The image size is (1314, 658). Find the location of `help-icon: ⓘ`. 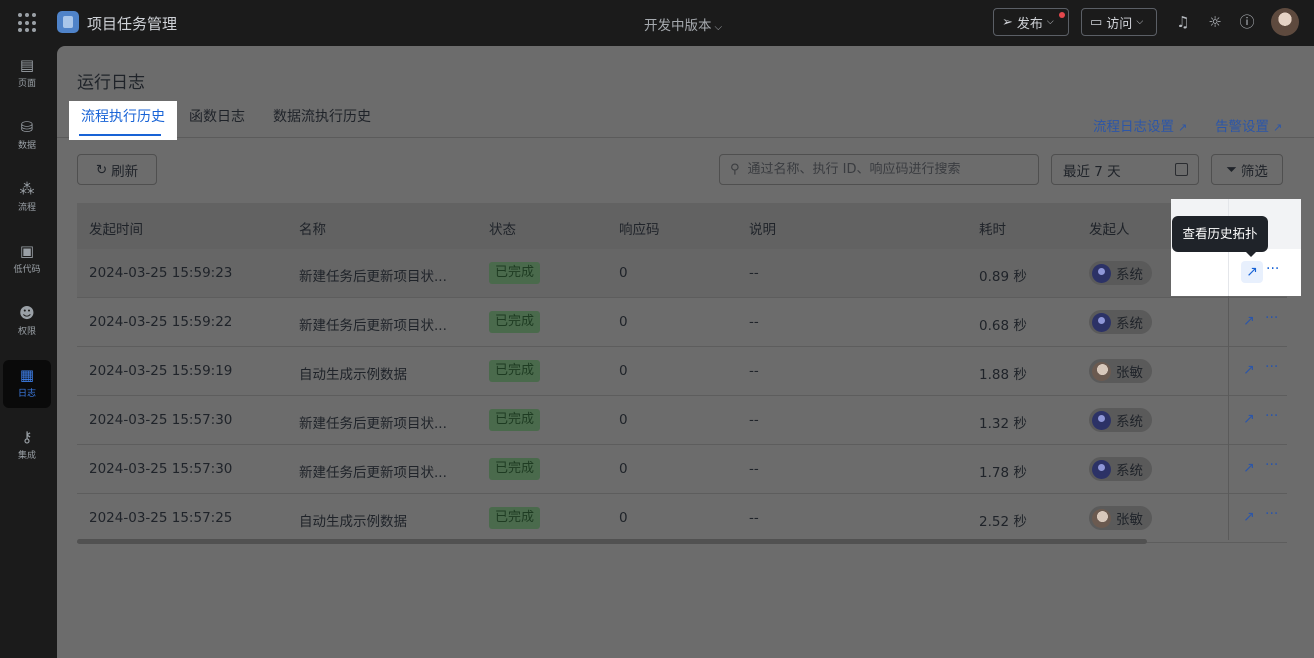

help-icon: ⓘ is located at coordinates (1247, 22).